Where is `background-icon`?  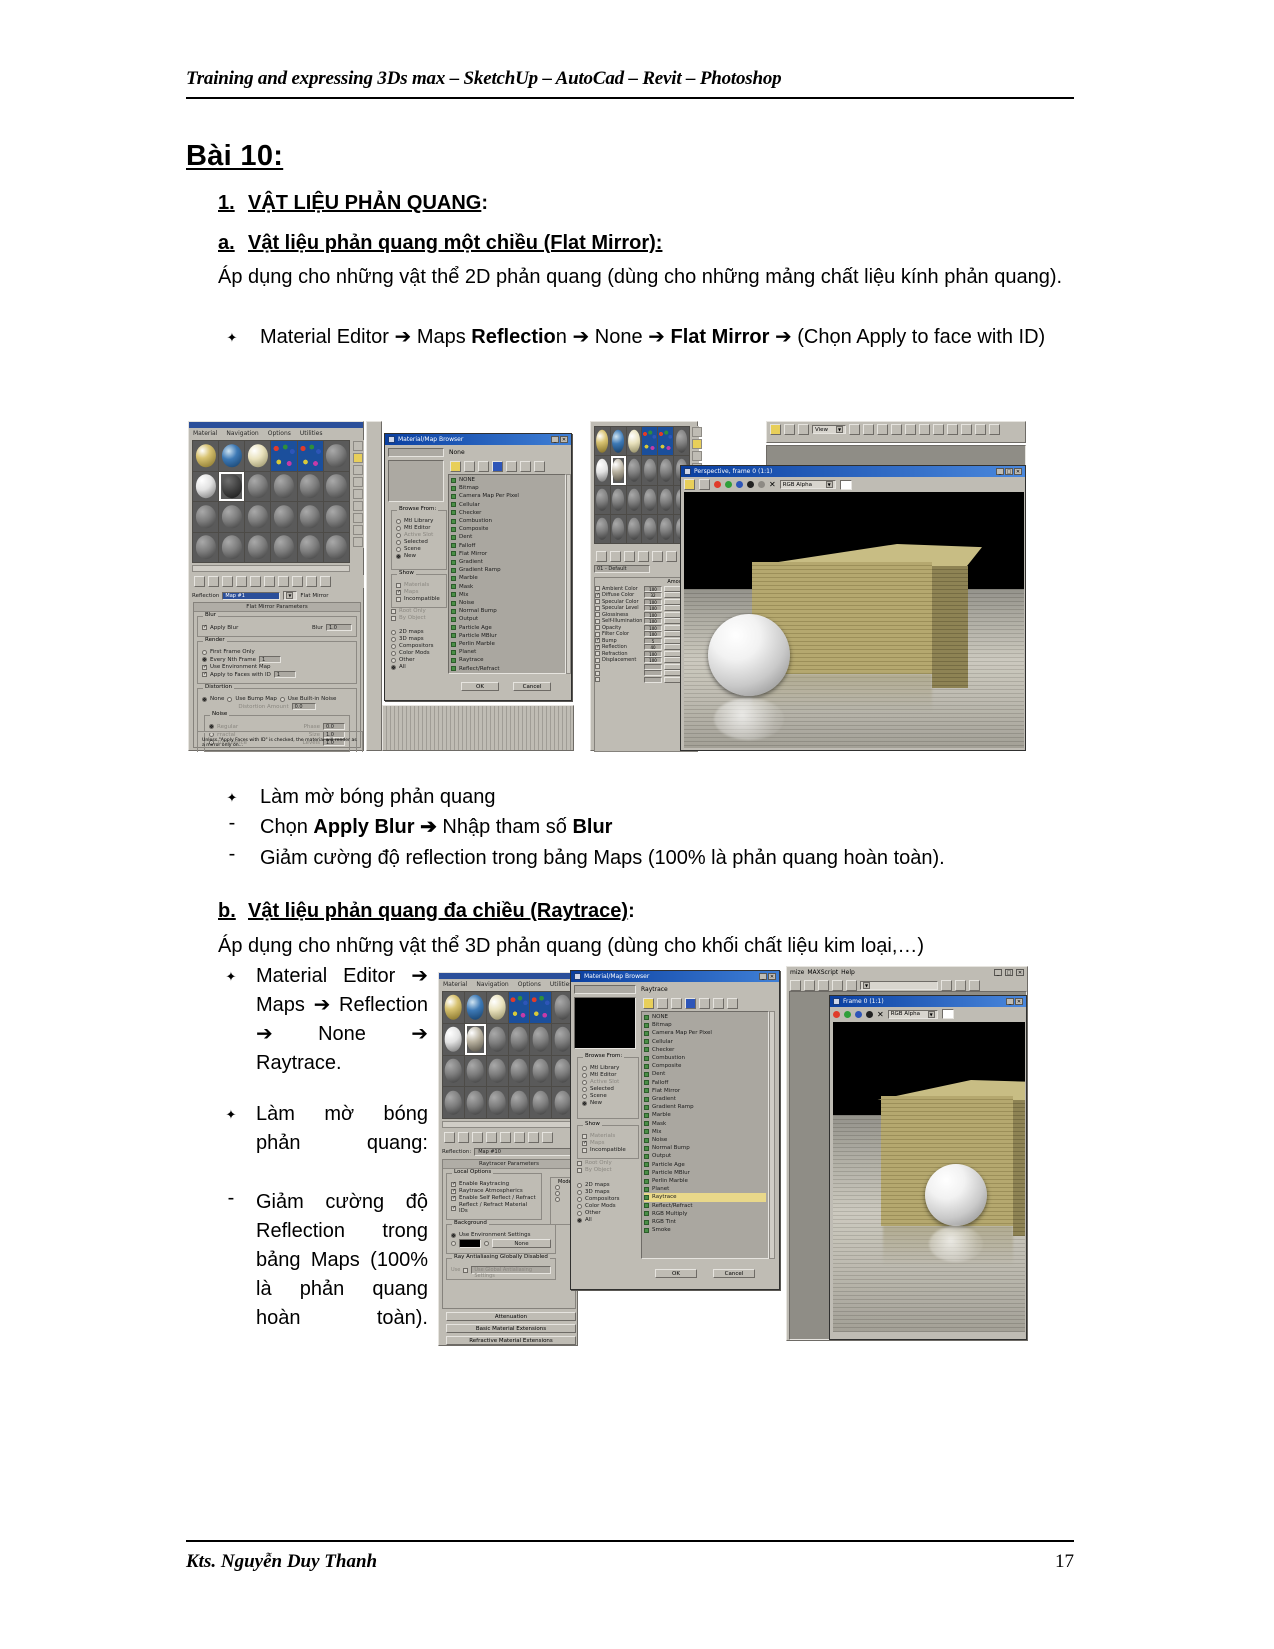 background-icon is located at coordinates (358, 470).